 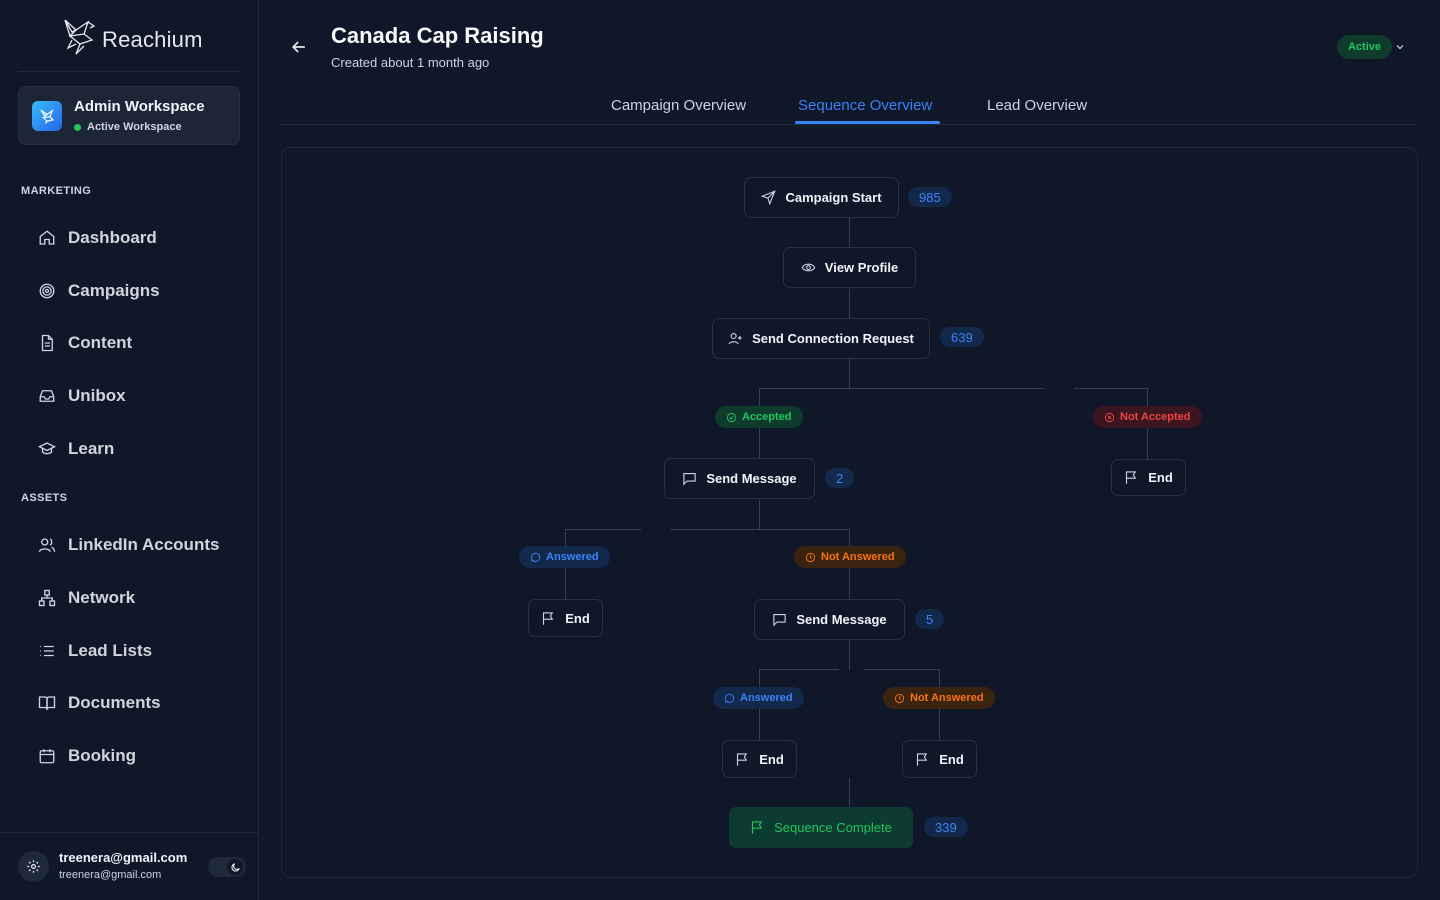 I want to click on status-badge: Active, so click(x=1365, y=47).